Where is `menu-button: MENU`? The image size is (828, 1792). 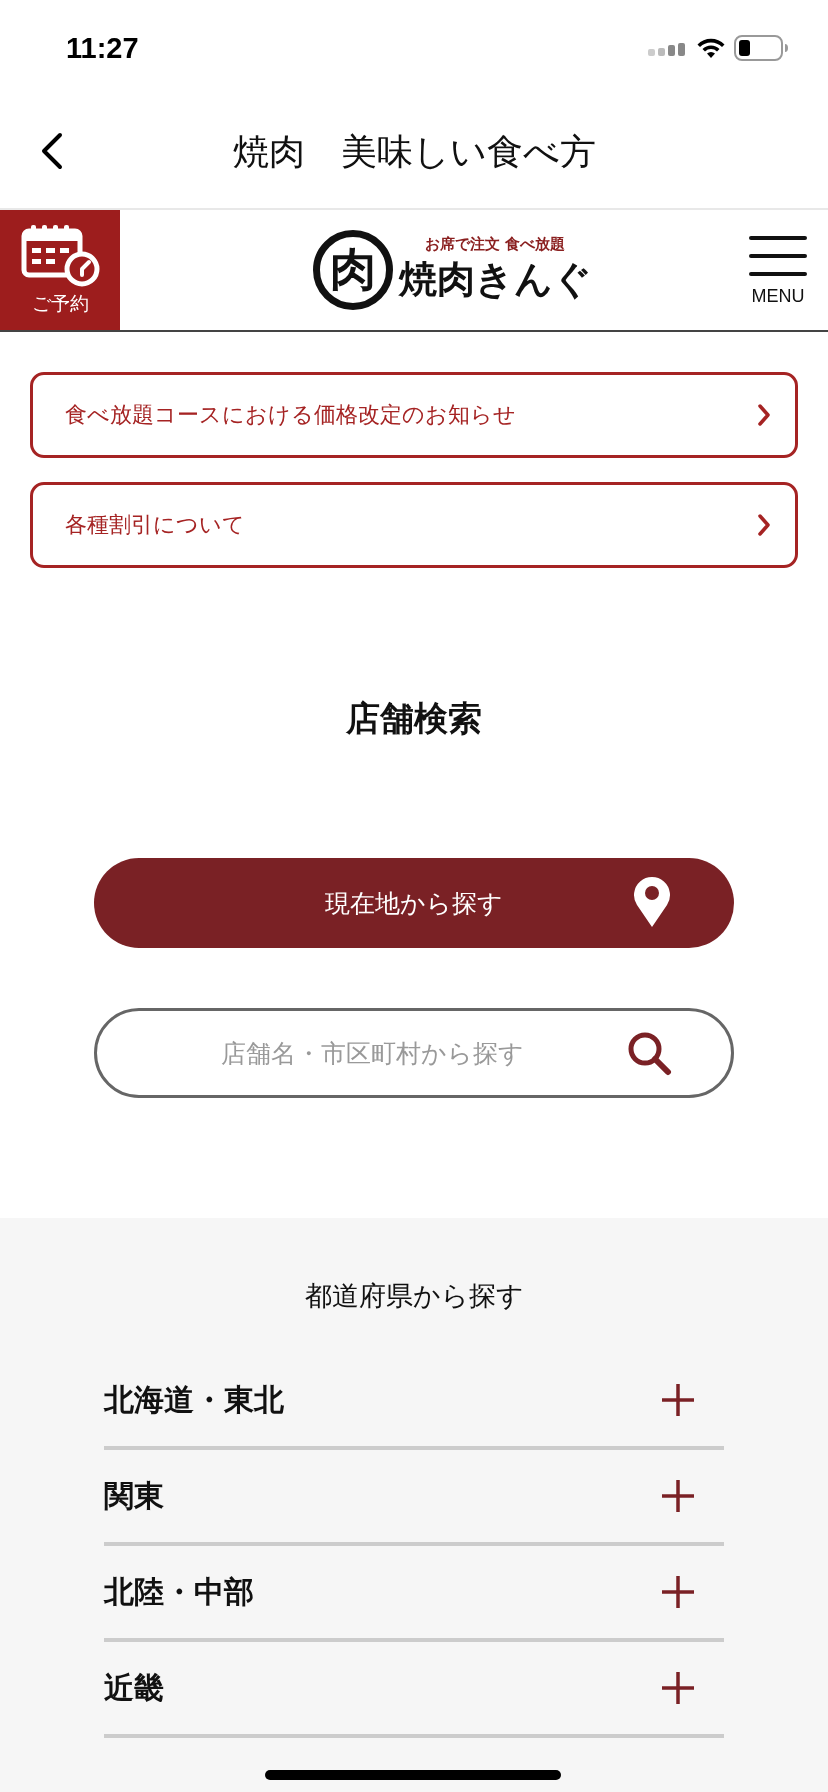 menu-button: MENU is located at coordinates (788, 270).